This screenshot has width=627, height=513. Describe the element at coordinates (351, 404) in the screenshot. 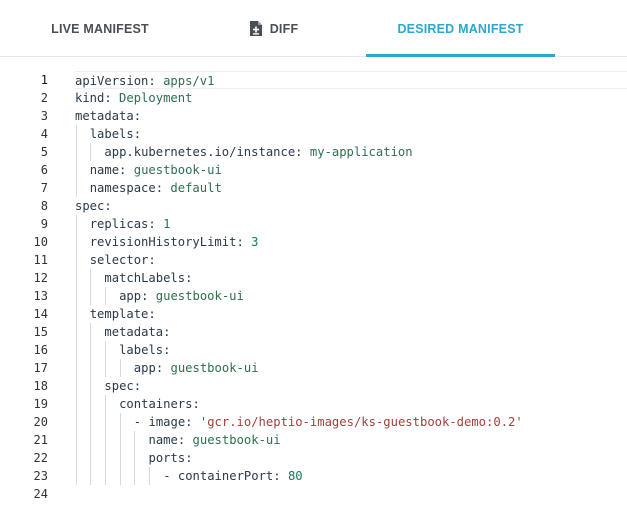

I see `code-area: containers:` at that location.